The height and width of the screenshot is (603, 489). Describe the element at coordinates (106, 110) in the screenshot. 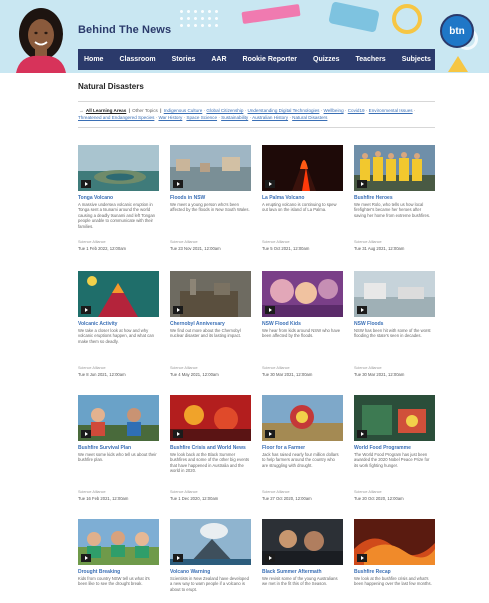

I see `topic-all-learning-areas: All Learning Areas` at that location.